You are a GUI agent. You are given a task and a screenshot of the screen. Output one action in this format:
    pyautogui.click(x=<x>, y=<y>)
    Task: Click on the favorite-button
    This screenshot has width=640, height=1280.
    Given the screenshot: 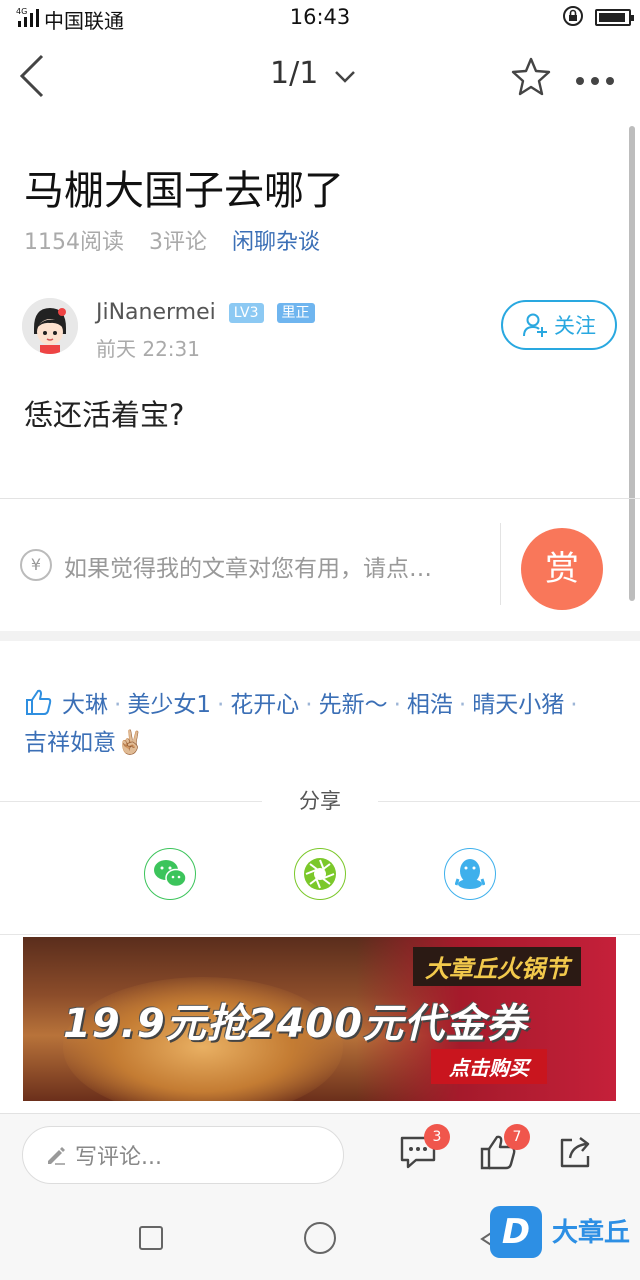 What is the action you would take?
    pyautogui.click(x=531, y=78)
    